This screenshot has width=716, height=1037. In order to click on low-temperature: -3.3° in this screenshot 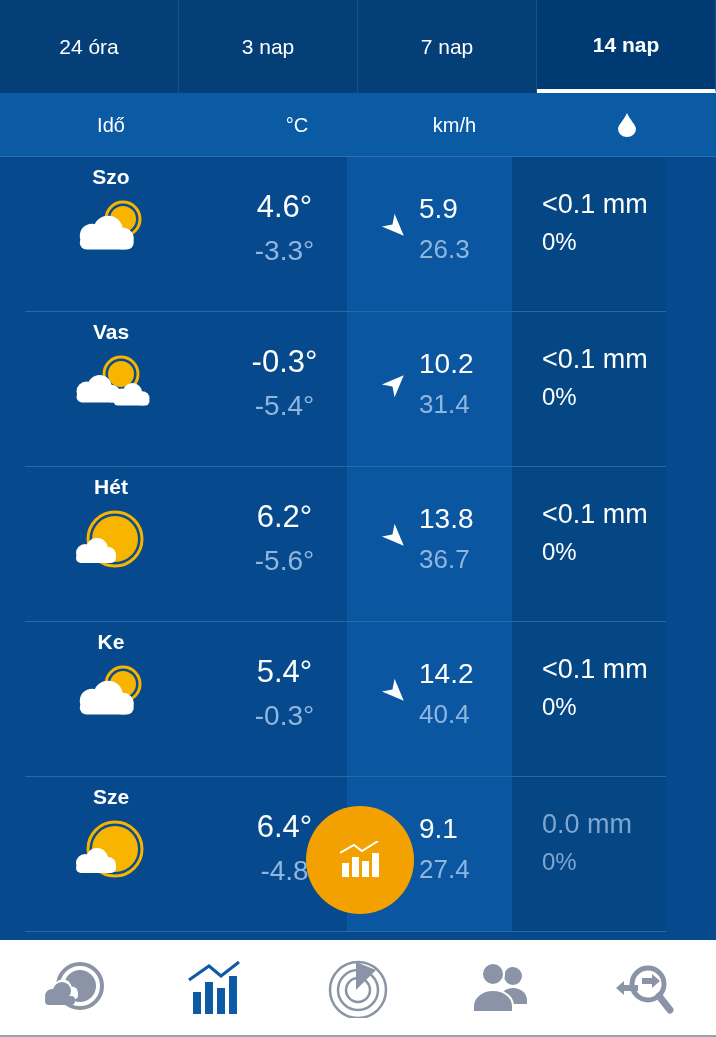, I will do `click(284, 251)`.